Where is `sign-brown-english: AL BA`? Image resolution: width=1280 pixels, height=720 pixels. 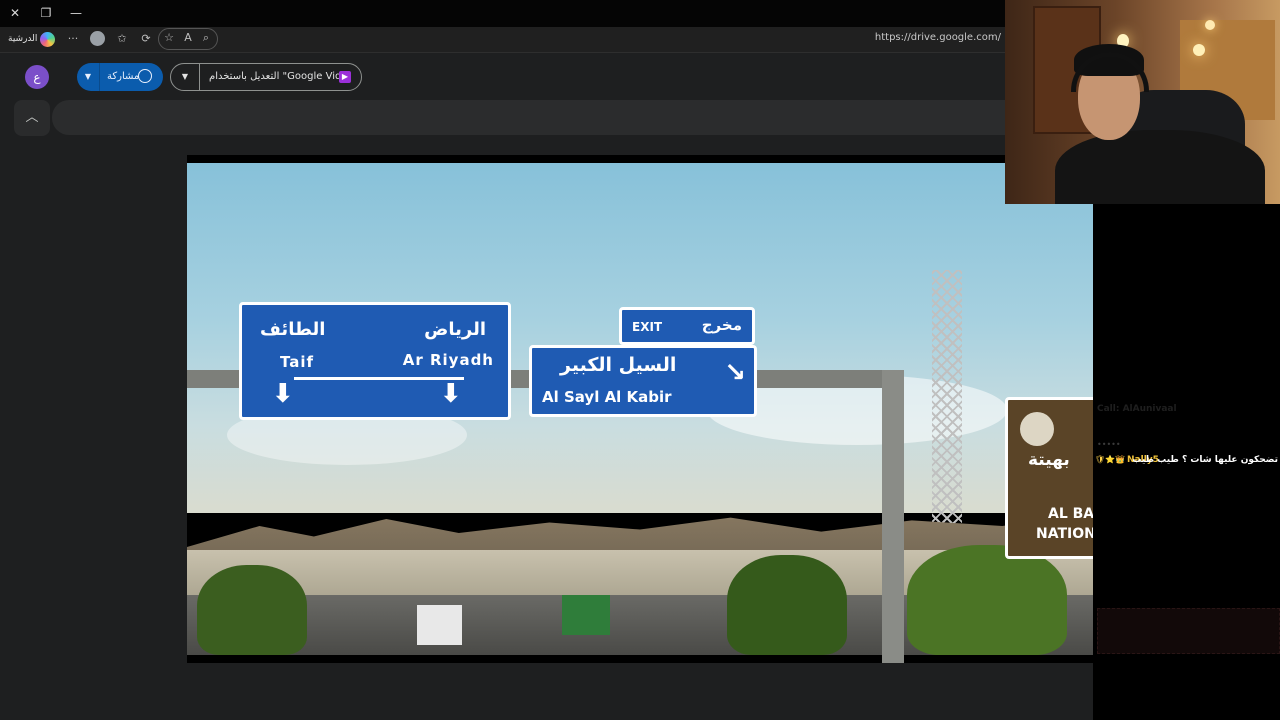 sign-brown-english: AL BA is located at coordinates (1070, 514).